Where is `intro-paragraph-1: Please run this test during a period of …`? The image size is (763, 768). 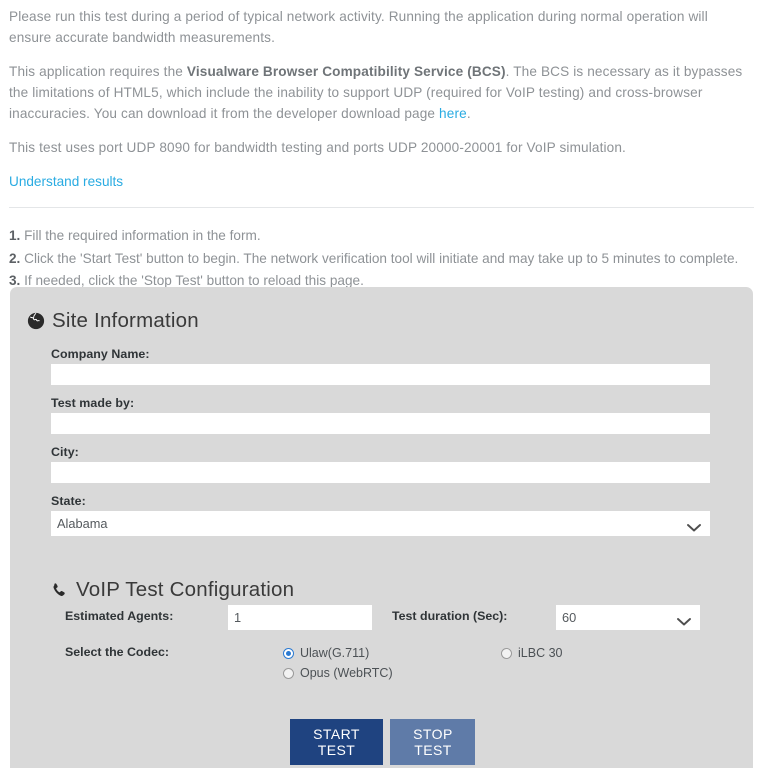
intro-paragraph-1: Please run this test during a period of … is located at coordinates (358, 27).